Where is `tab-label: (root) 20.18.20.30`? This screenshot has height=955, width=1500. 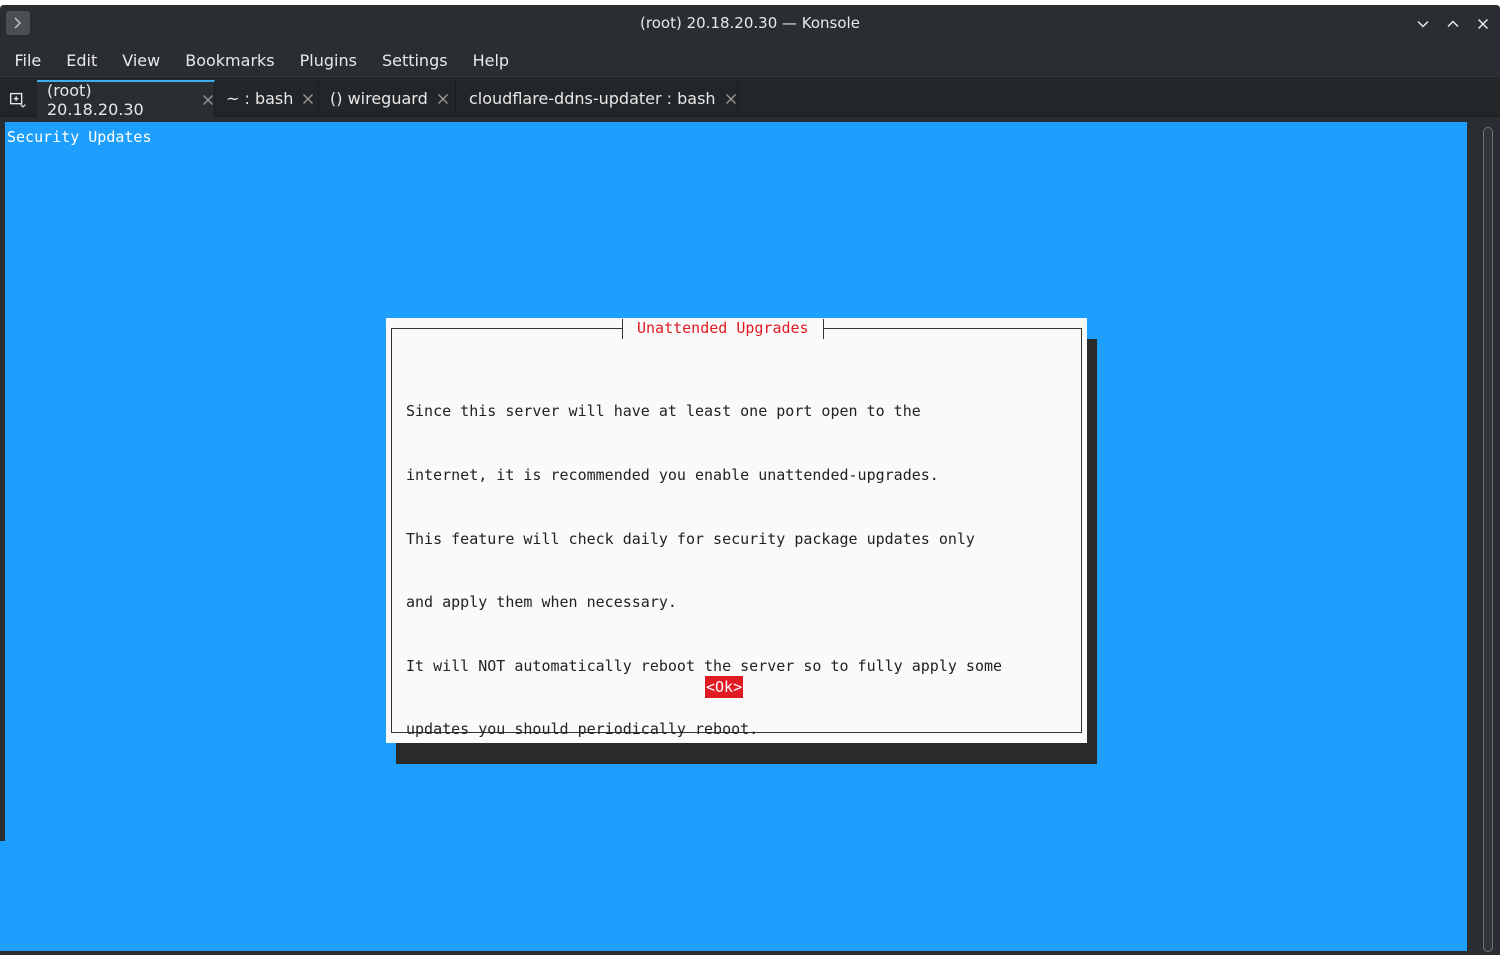
tab-label: (root) 20.18.20.30 is located at coordinates (95, 99).